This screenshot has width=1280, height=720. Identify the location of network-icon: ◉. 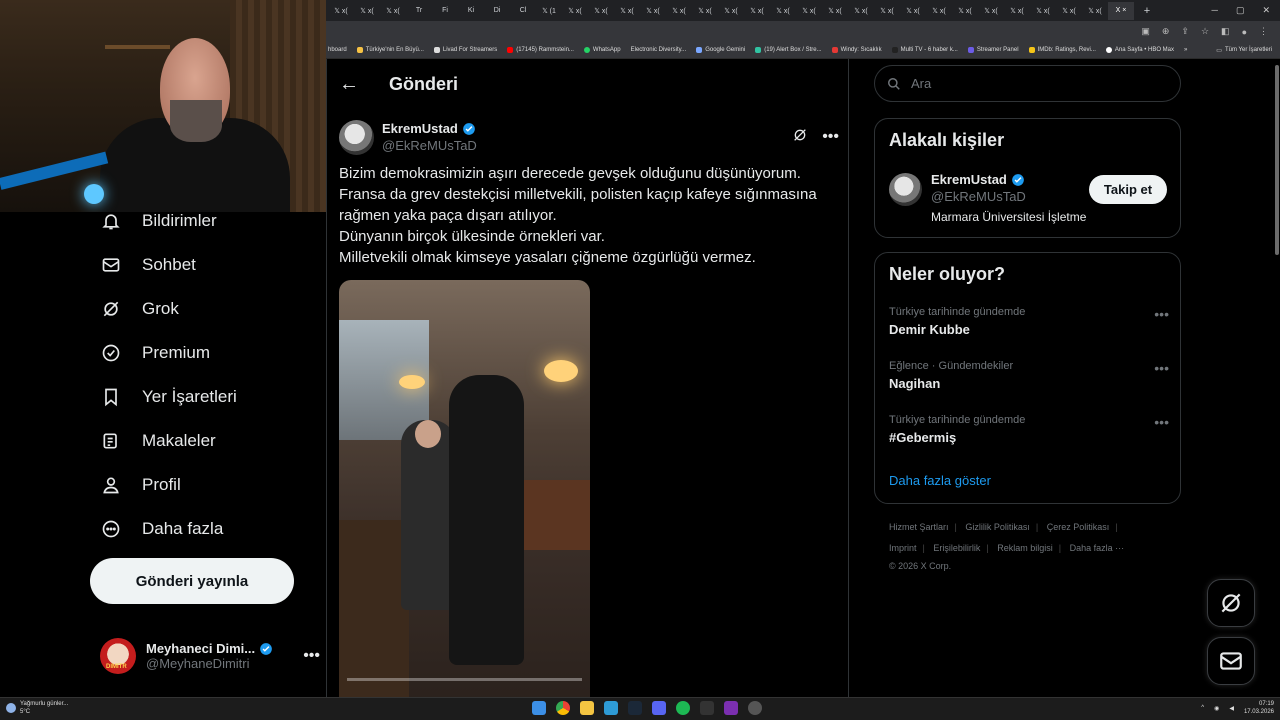
(1216, 708).